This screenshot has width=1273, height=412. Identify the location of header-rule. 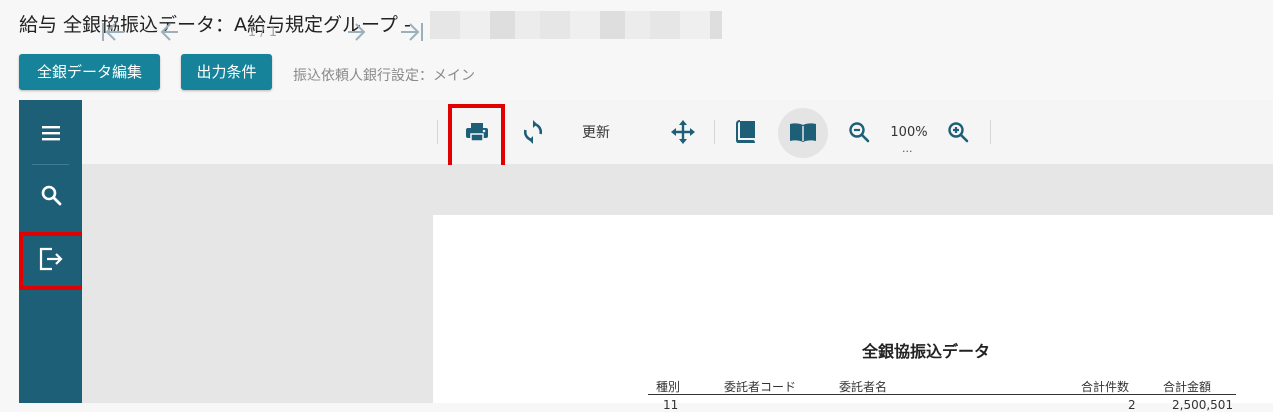
(942, 394).